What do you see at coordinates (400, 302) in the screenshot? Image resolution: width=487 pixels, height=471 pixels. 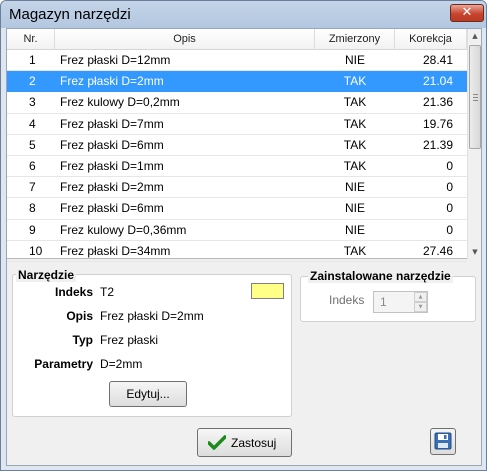 I see `installed-indeks-spinner: 1 ▲ ▼` at bounding box center [400, 302].